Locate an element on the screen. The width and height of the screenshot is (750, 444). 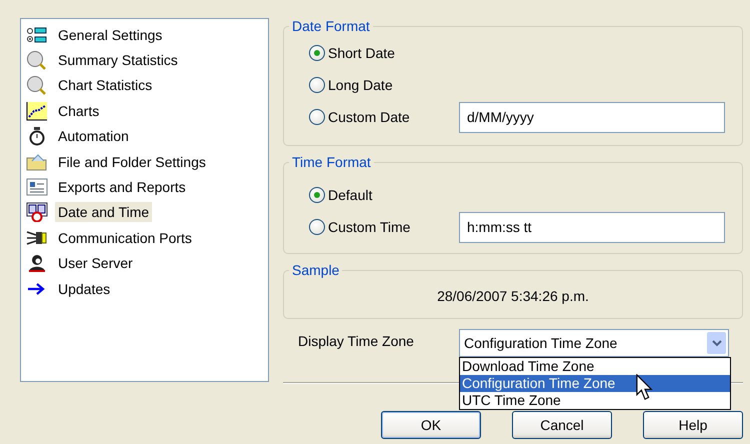
group-title: Sample is located at coordinates (315, 270).